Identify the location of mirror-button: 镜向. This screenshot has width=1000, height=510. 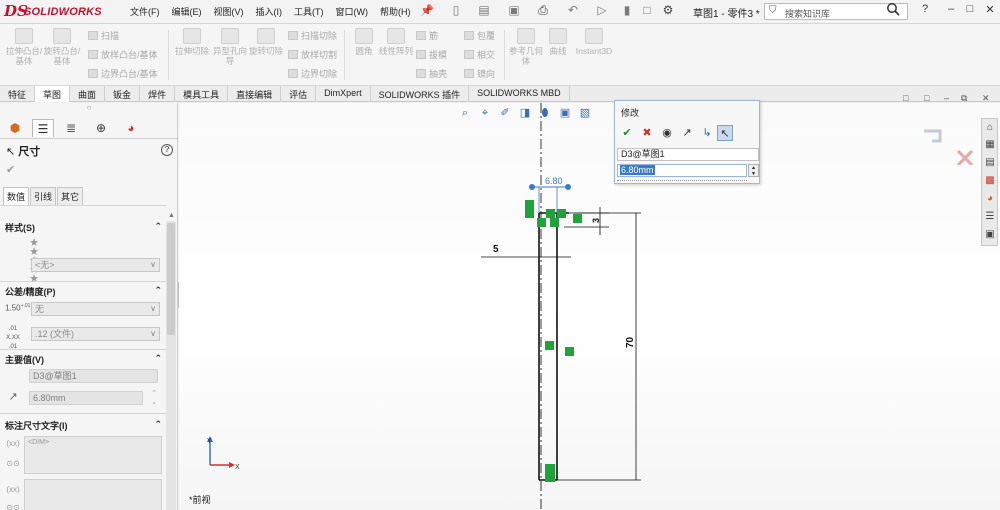
(479, 73).